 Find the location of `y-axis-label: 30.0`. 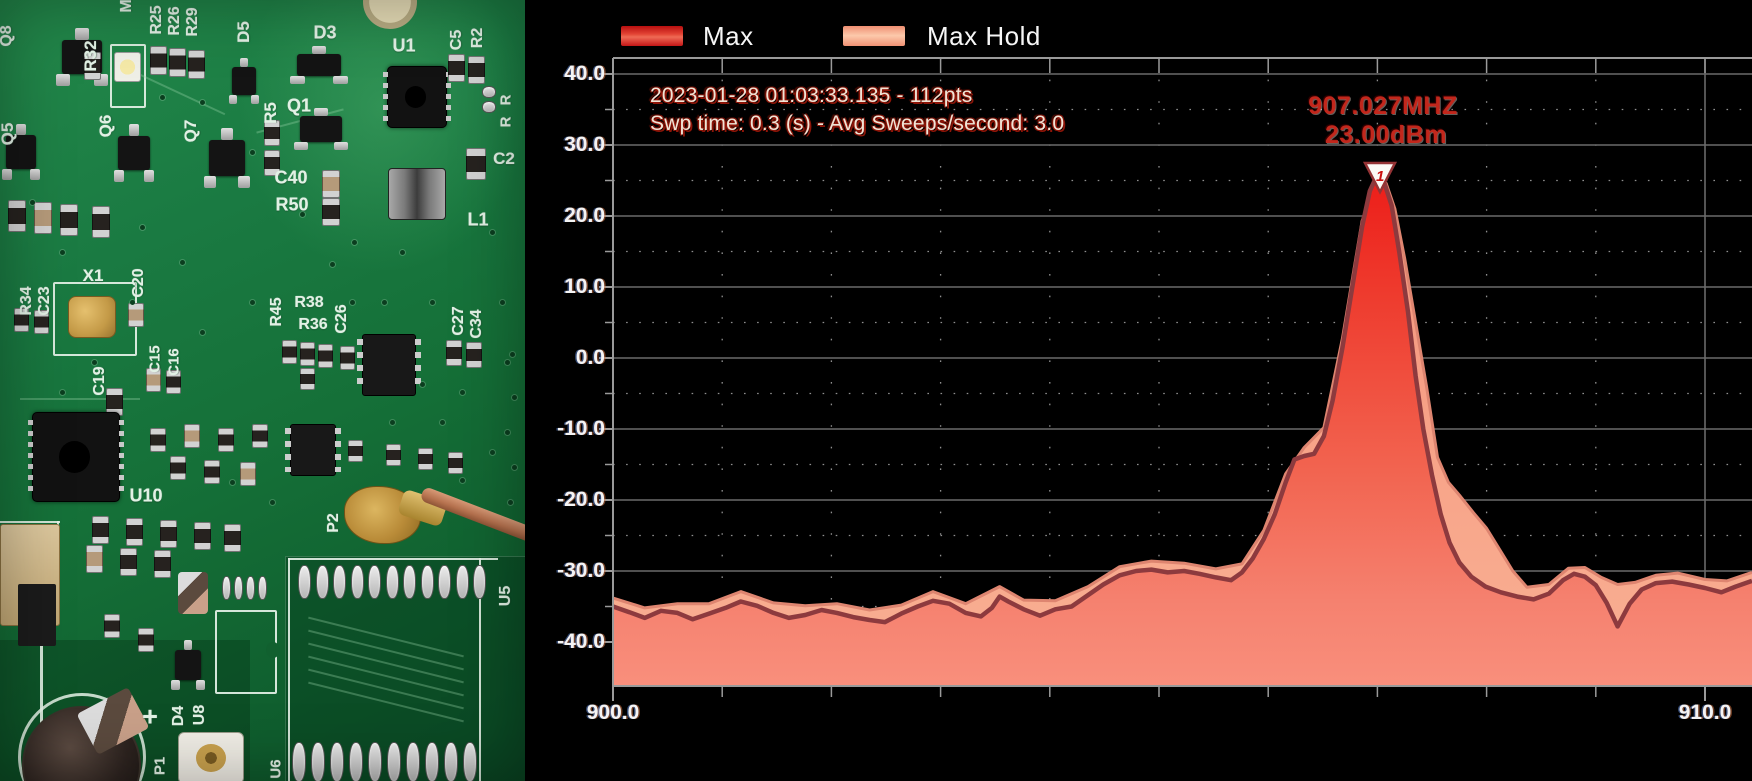

y-axis-label: 30.0 is located at coordinates (584, 144).